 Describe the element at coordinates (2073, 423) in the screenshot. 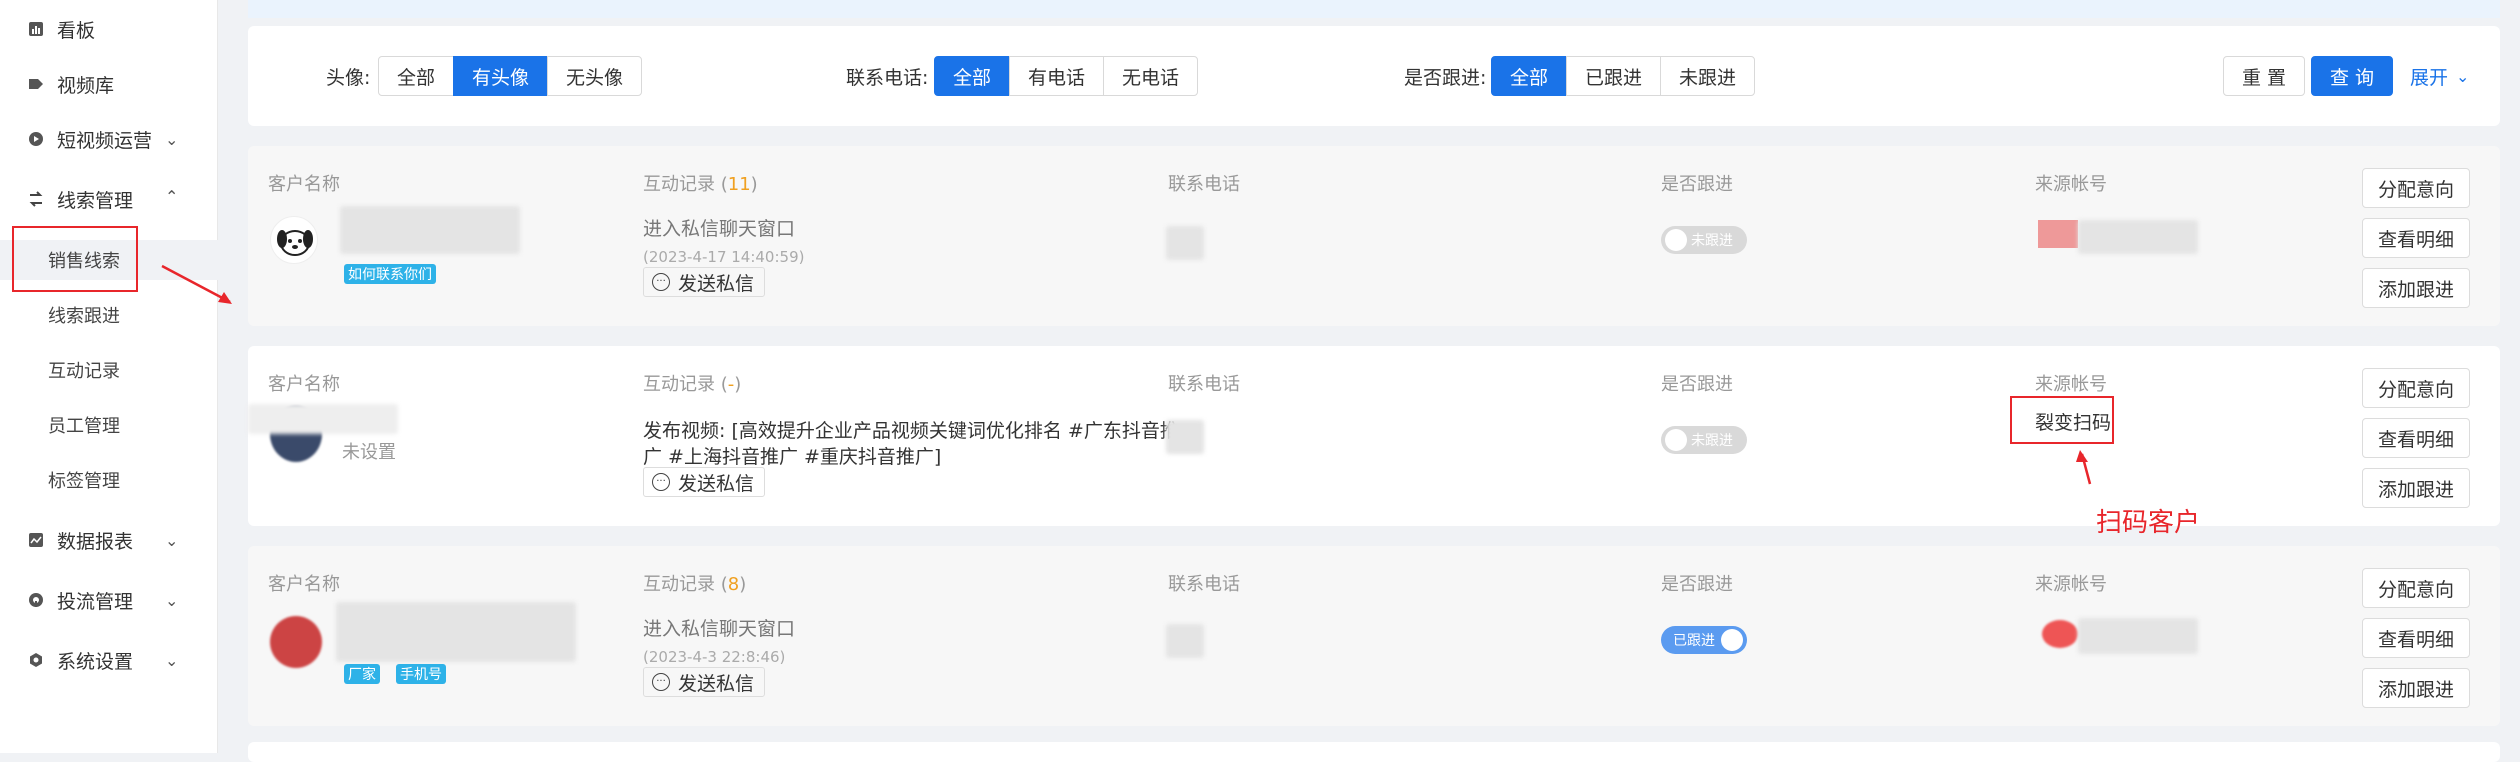

I see `source-account: 裂变扫码` at that location.